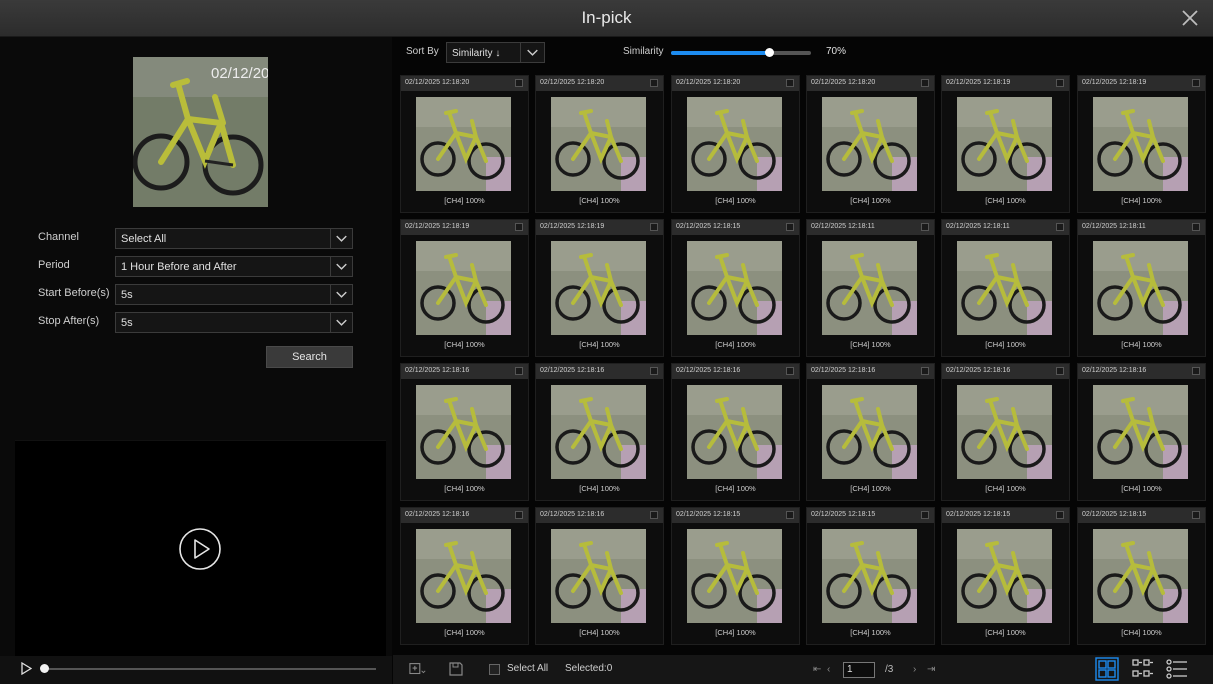 Image resolution: width=1213 pixels, height=684 pixels. I want to click on prev-page-icon: ‹, so click(828, 669).